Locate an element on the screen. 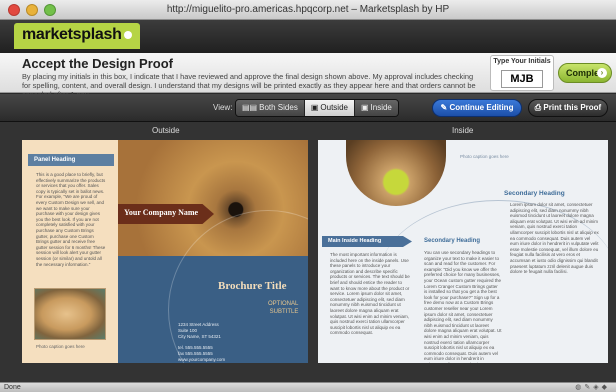  outside-icon: ▣ is located at coordinates (314, 107).